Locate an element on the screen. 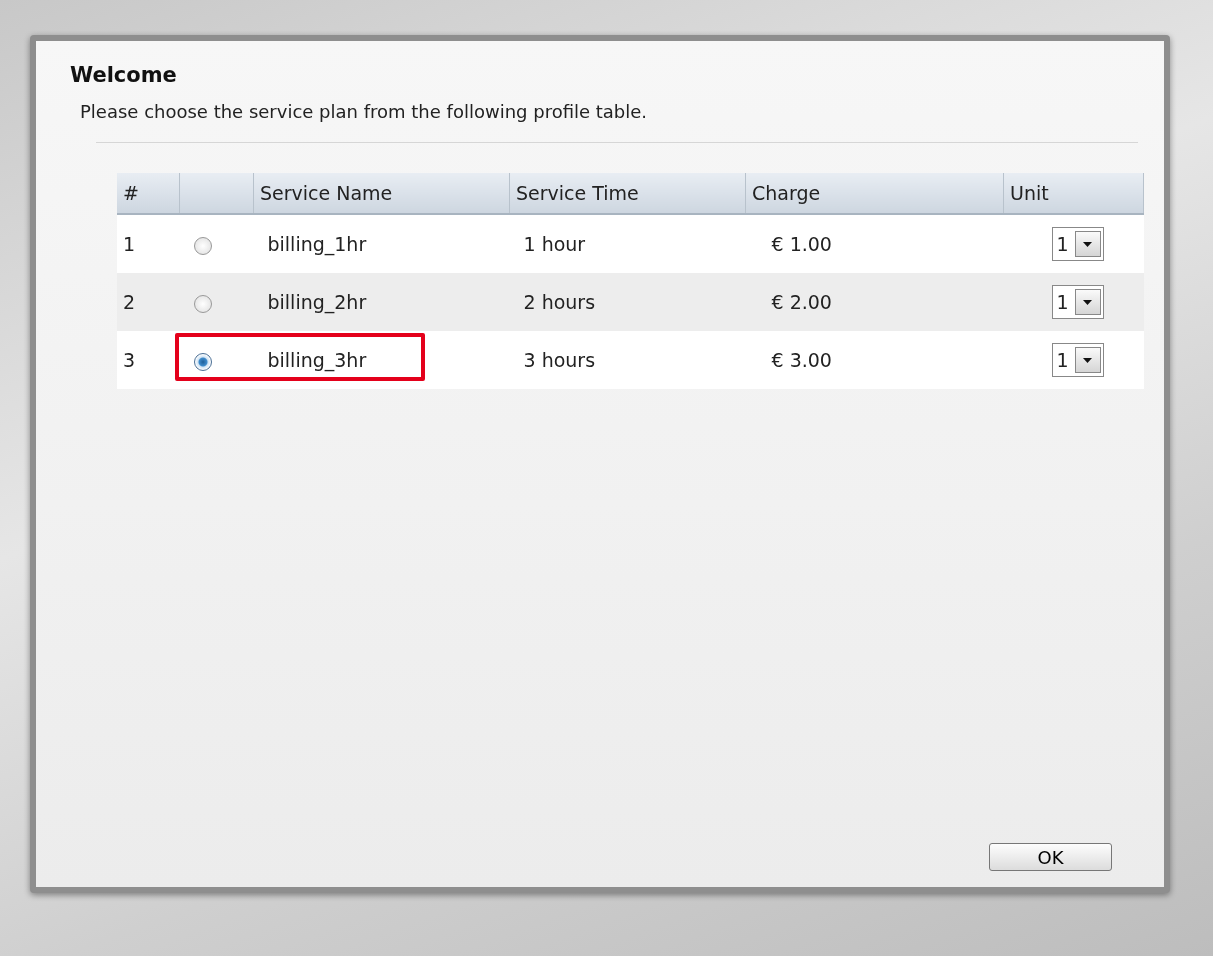 This screenshot has width=1213, height=956. table-cell: billing_1hr is located at coordinates (317, 244).